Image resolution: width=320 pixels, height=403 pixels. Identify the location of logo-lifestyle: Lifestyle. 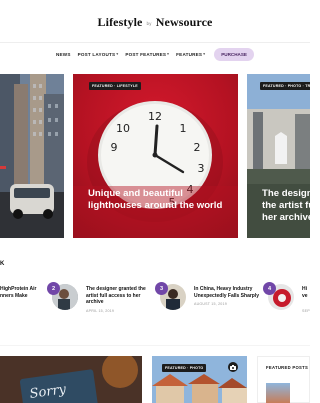
(120, 22).